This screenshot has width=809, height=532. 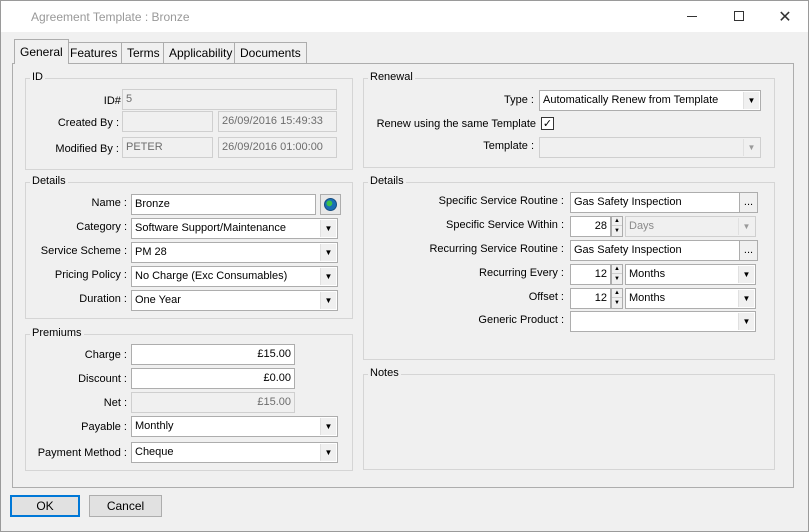 I want to click on tab-documents: Documents, so click(x=270, y=52).